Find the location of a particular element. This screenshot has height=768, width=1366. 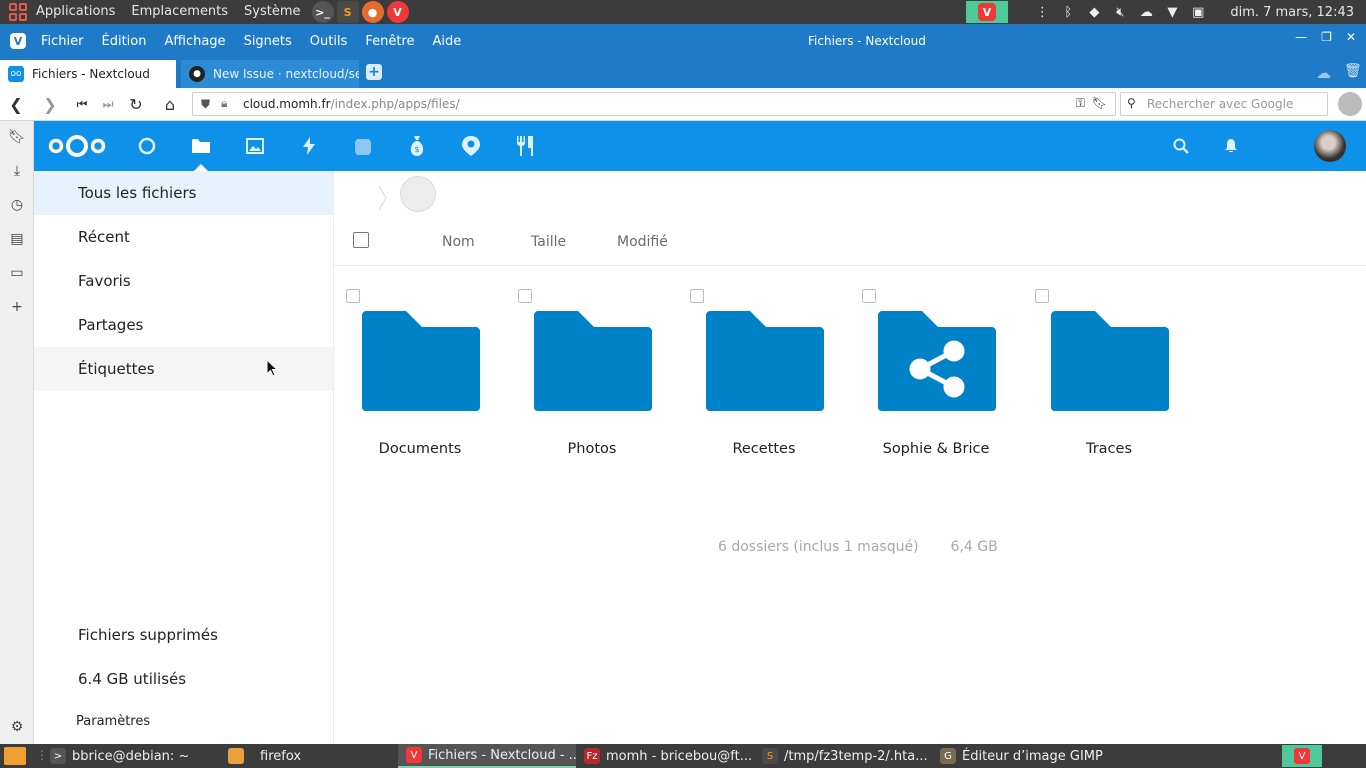

task-firefox-folder: firefox is located at coordinates (308, 756).